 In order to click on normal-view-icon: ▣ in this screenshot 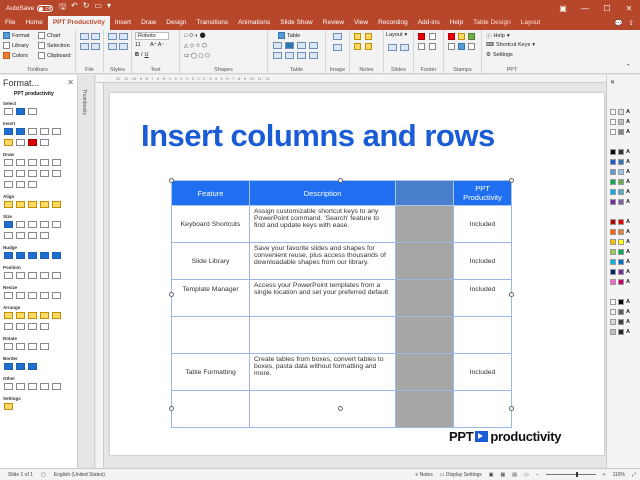, I will do `click(491, 475)`.